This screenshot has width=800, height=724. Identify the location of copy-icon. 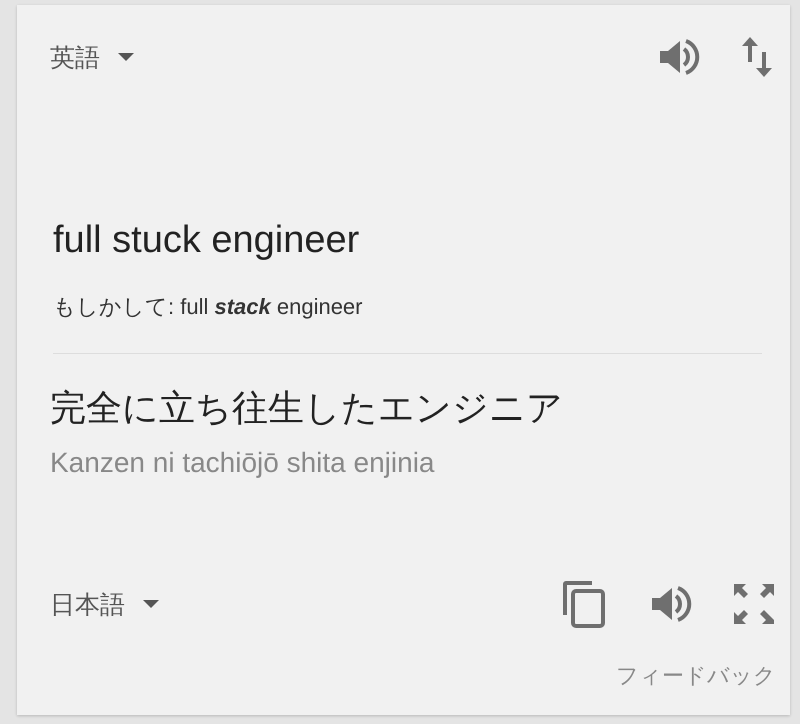
(584, 604).